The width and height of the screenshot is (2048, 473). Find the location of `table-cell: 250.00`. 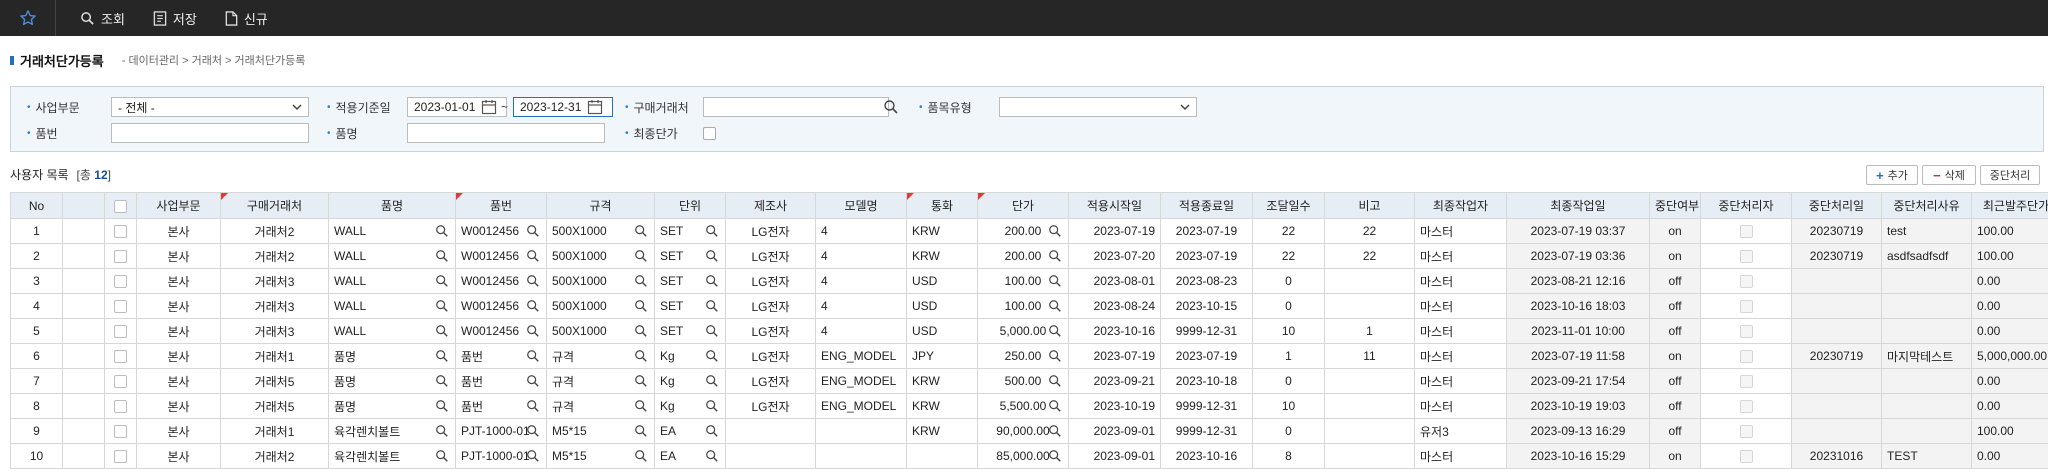

table-cell: 250.00 is located at coordinates (1023, 356).